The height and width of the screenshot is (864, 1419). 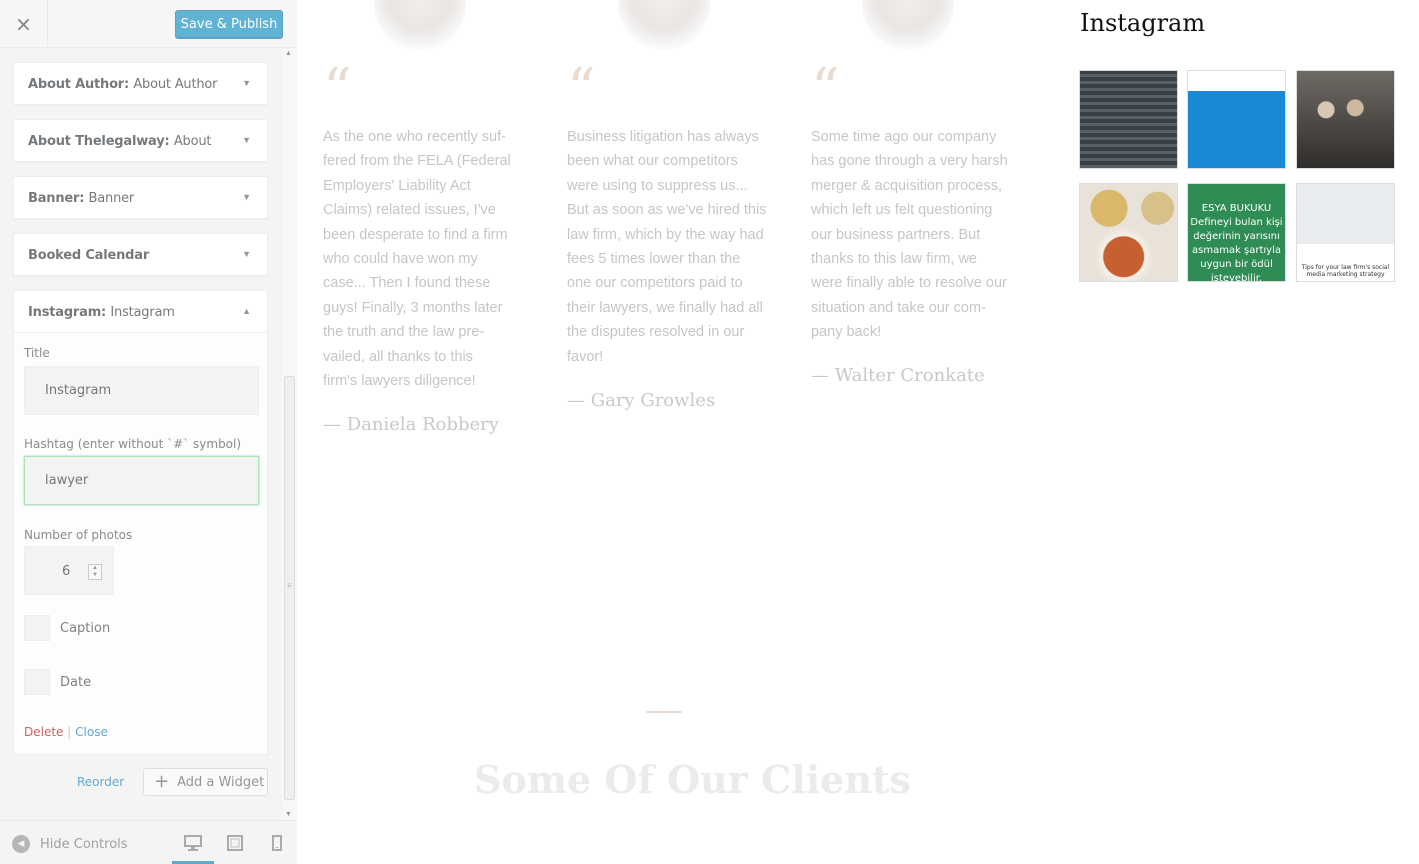 What do you see at coordinates (141, 480) in the screenshot?
I see `hashtag-input: lawyer` at bounding box center [141, 480].